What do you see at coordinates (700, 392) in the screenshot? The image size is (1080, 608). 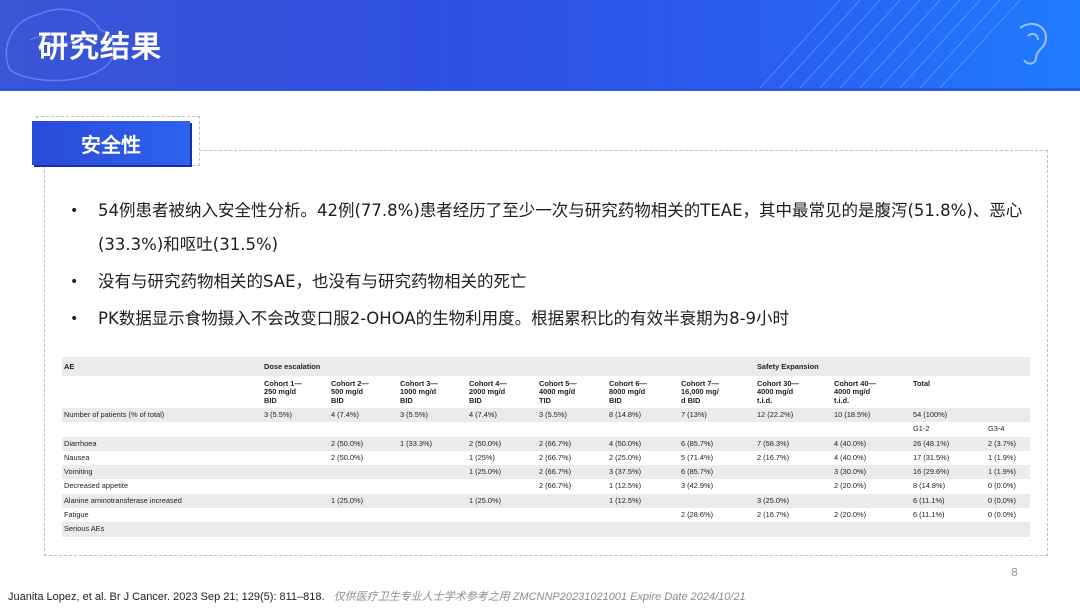 I see `cohort-header: Cohort 7— 16,000 mg/ d BID` at bounding box center [700, 392].